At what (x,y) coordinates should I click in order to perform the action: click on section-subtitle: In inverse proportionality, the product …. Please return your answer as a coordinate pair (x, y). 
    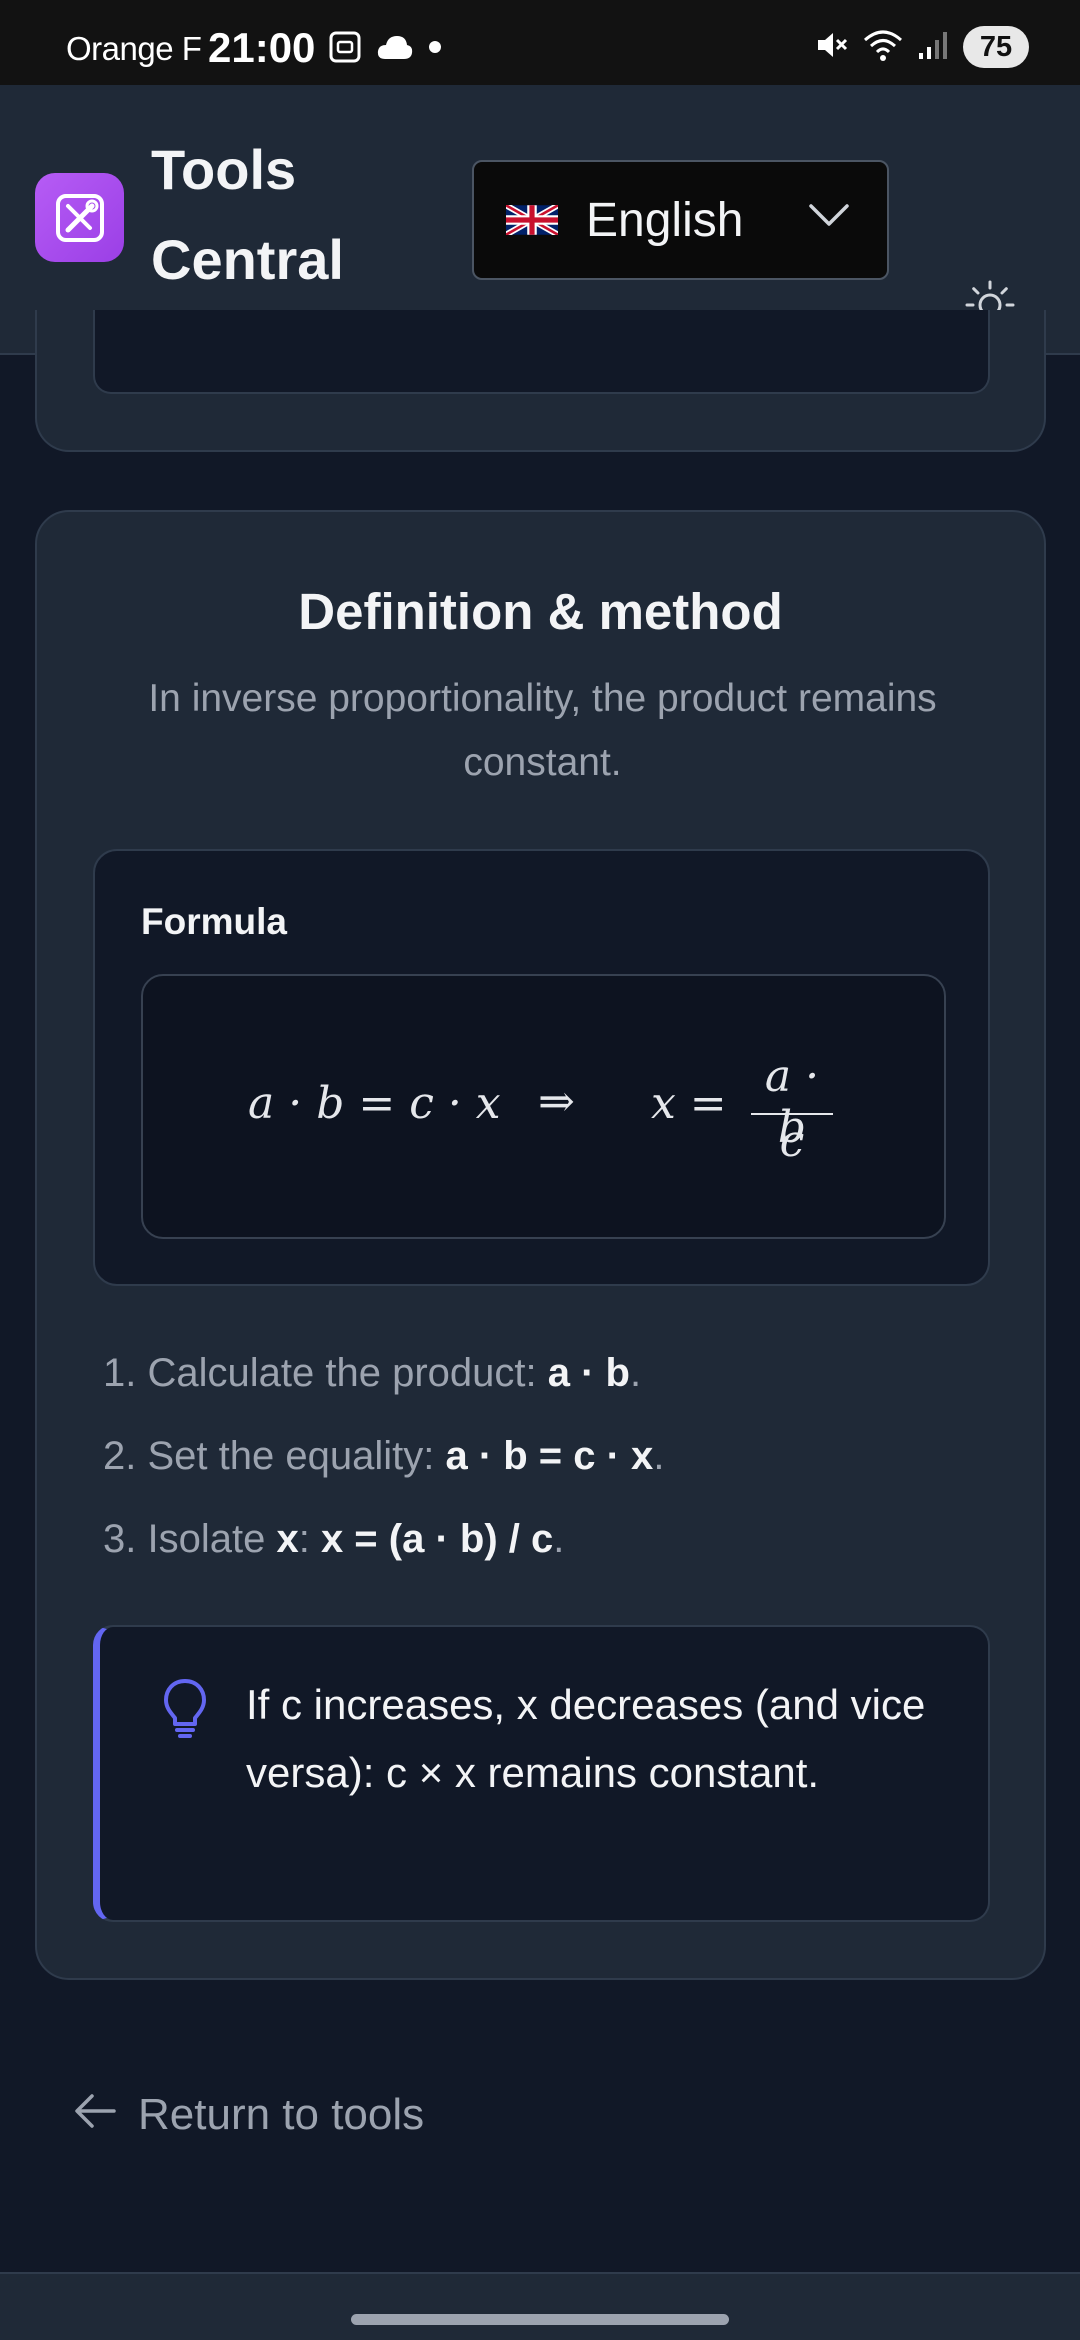
    Looking at the image, I should click on (542, 730).